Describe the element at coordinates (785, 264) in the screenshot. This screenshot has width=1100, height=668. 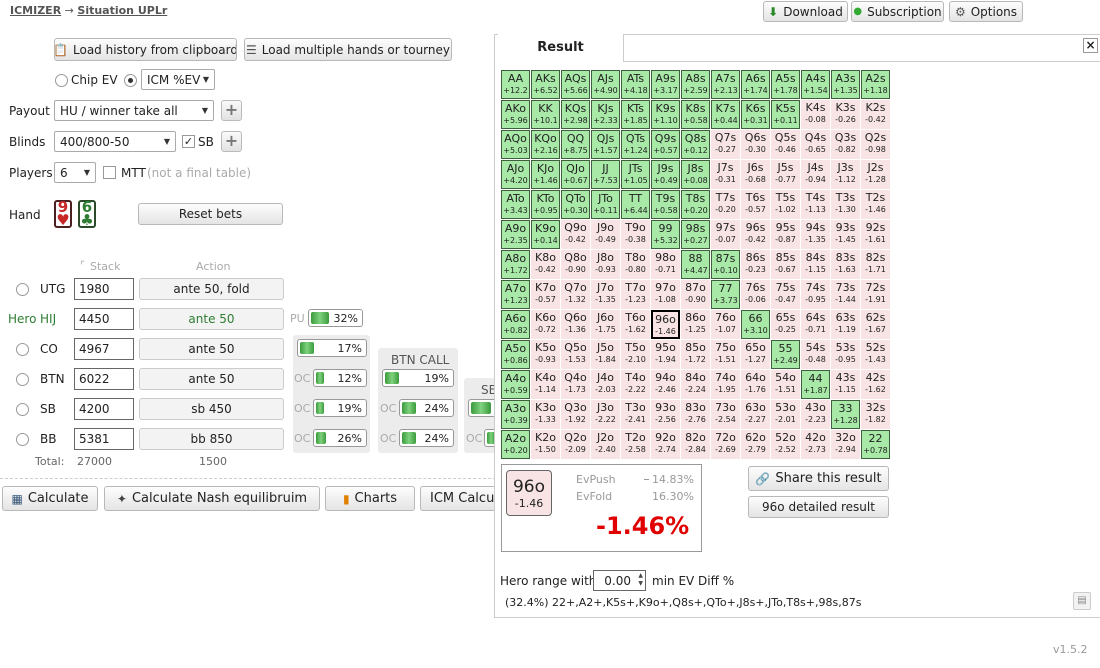
I see `hand-cell: 85s -0.67` at that location.